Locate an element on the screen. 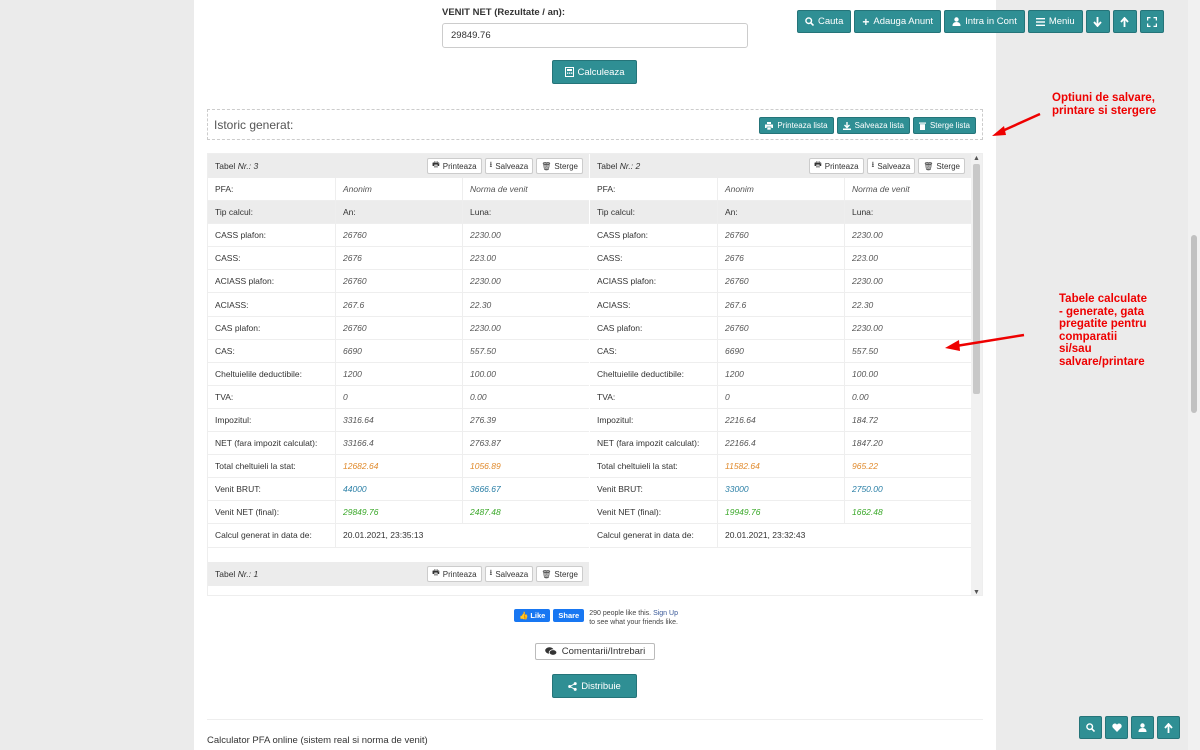 The image size is (1200, 750). printeaza-lista-button: Printeaza lista is located at coordinates (796, 125).